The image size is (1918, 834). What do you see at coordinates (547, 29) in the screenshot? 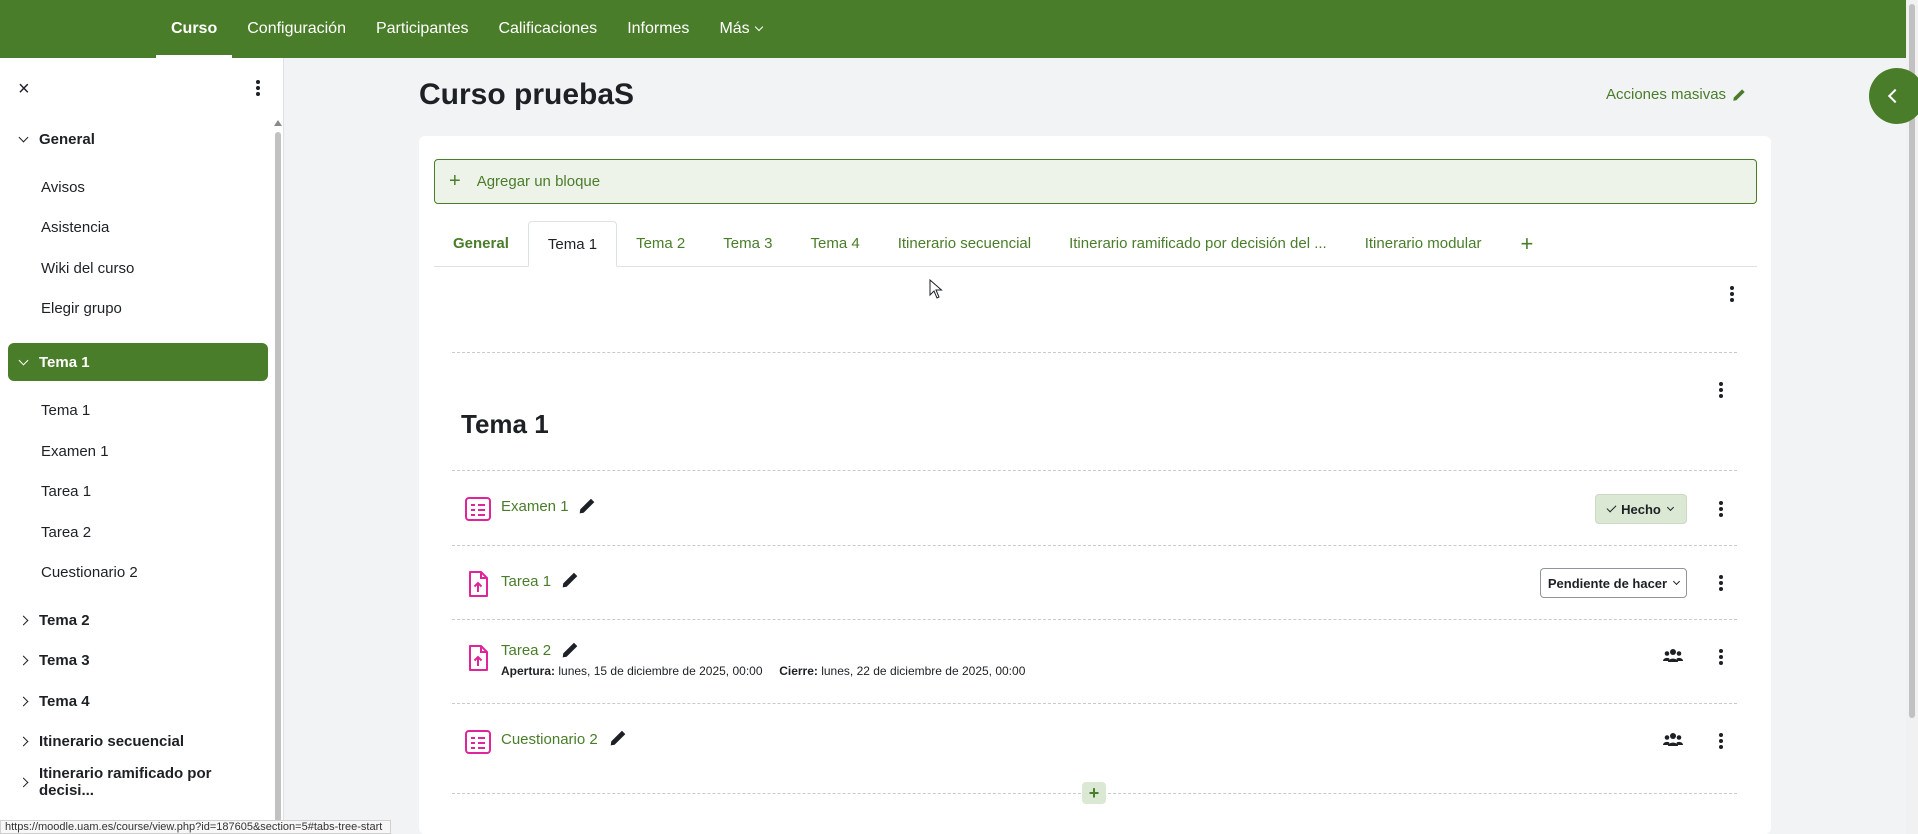
I see `nav-grades: Calificaciones` at bounding box center [547, 29].